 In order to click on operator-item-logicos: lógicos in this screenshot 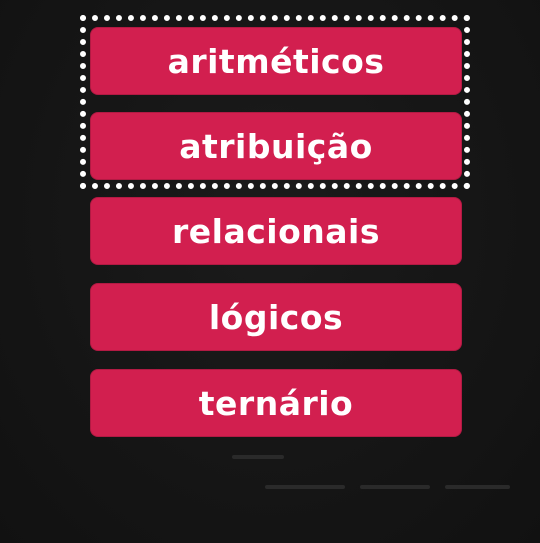, I will do `click(276, 317)`.